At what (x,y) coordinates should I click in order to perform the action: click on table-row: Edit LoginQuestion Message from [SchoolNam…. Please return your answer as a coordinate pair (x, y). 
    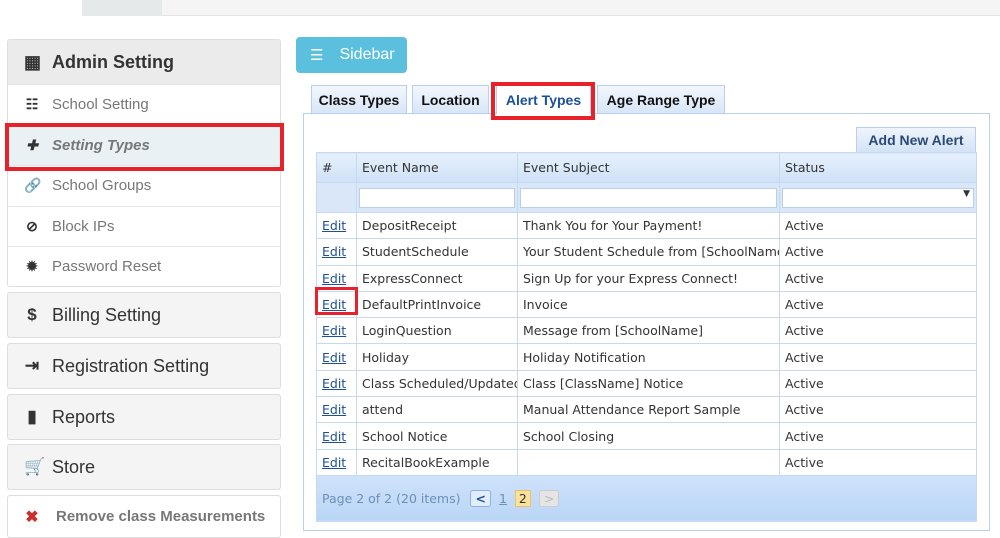
    Looking at the image, I should click on (646, 331).